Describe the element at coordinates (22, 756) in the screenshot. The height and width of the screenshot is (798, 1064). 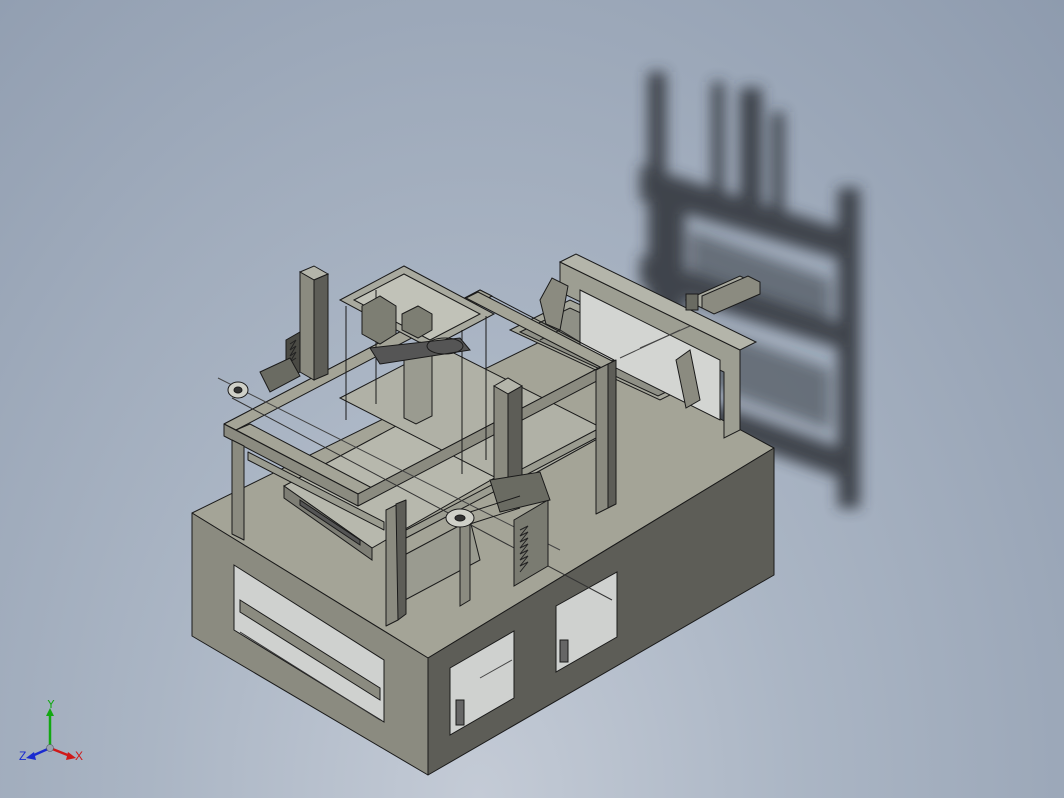
I see `z-axis-label: Z` at that location.